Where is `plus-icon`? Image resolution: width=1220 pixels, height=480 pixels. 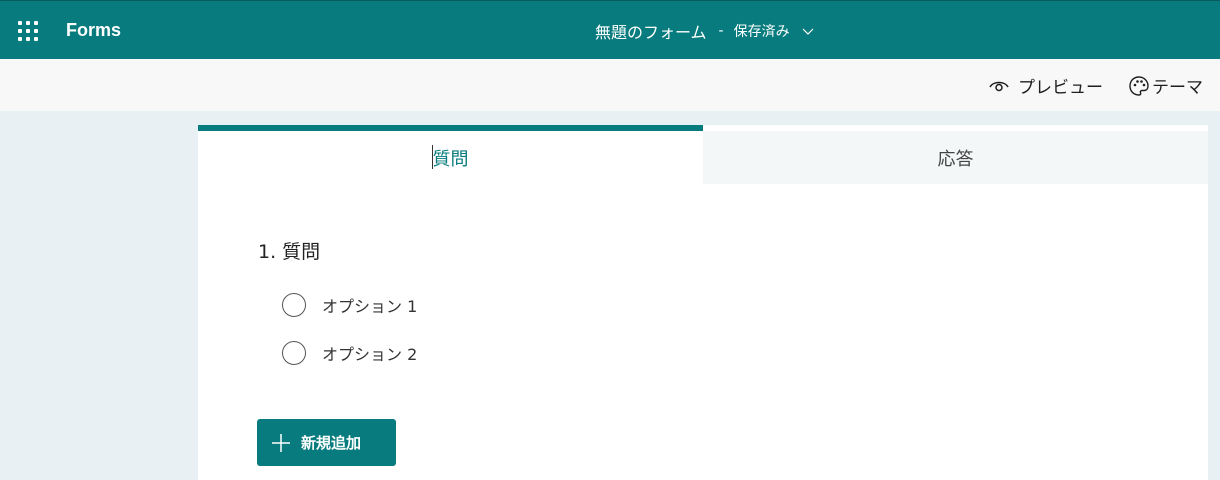
plus-icon is located at coordinates (281, 442).